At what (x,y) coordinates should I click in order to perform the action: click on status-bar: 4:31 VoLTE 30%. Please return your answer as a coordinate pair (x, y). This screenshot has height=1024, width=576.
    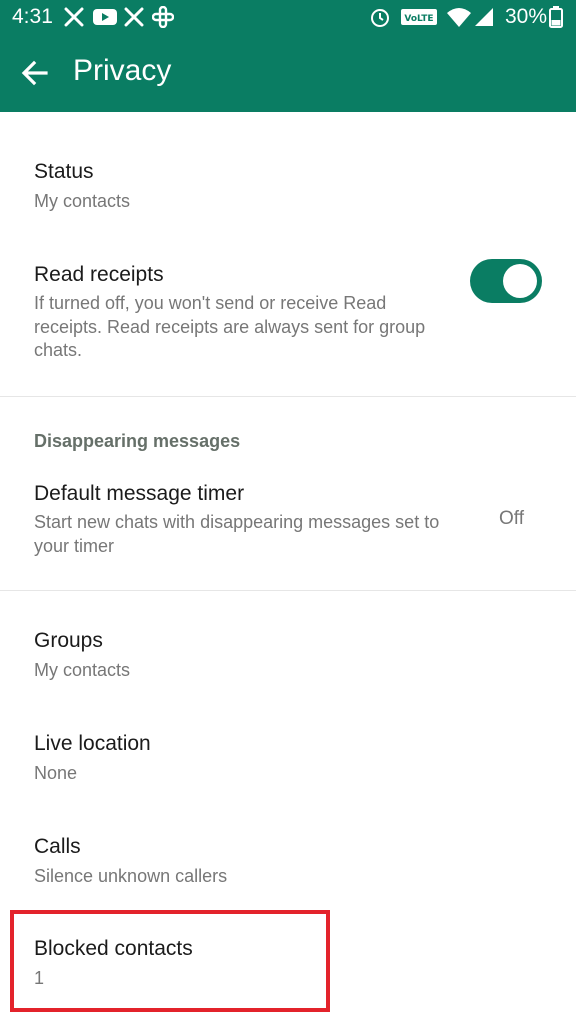
    Looking at the image, I should click on (288, 17).